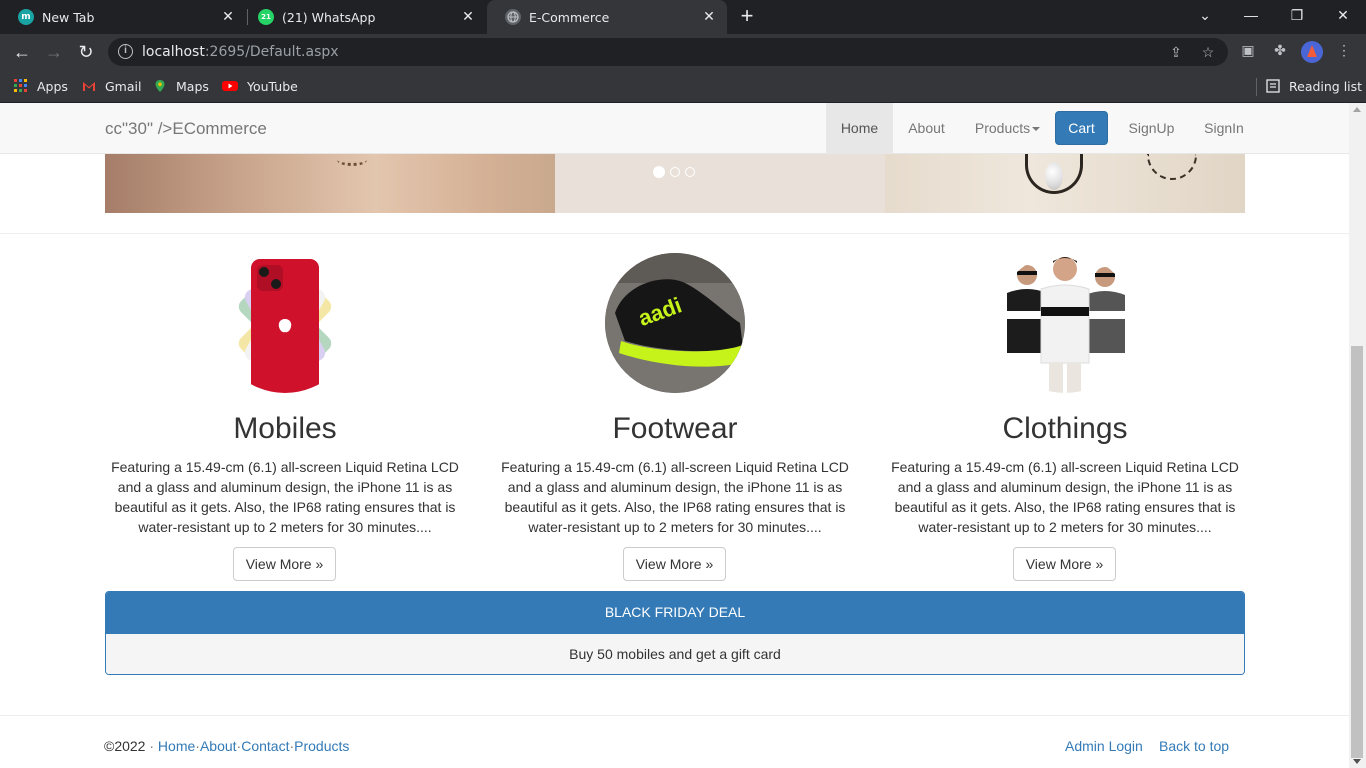  What do you see at coordinates (125, 746) in the screenshot?
I see `footer-copyright: ©2022` at bounding box center [125, 746].